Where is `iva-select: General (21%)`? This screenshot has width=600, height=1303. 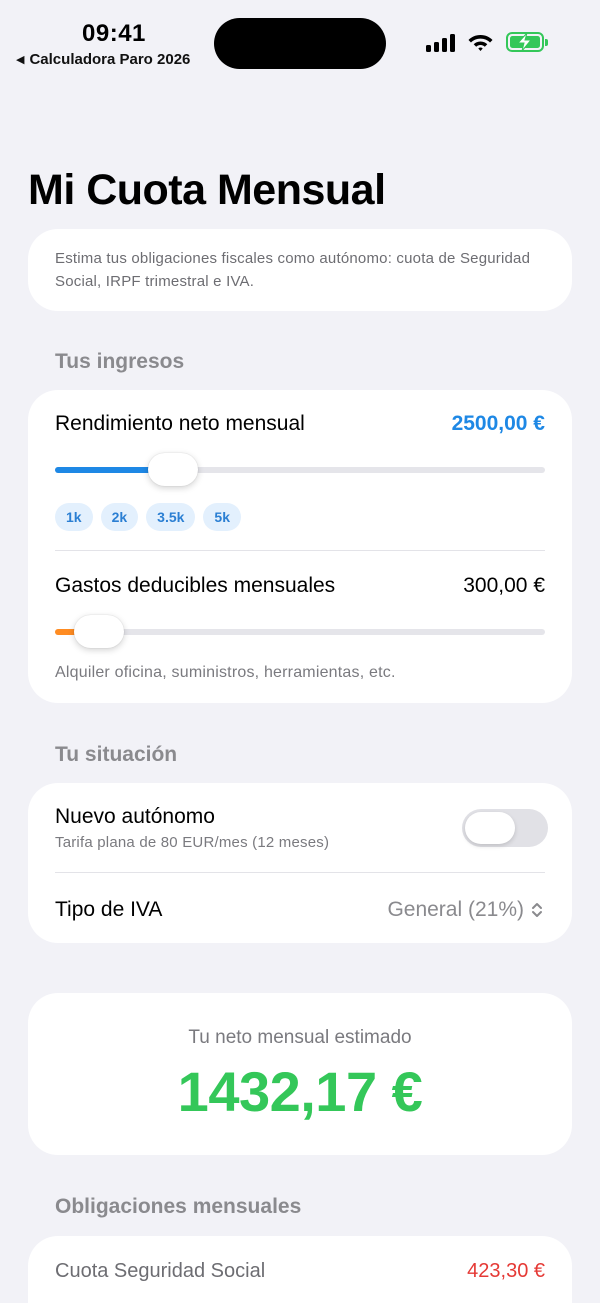 iva-select: General (21%) is located at coordinates (465, 910).